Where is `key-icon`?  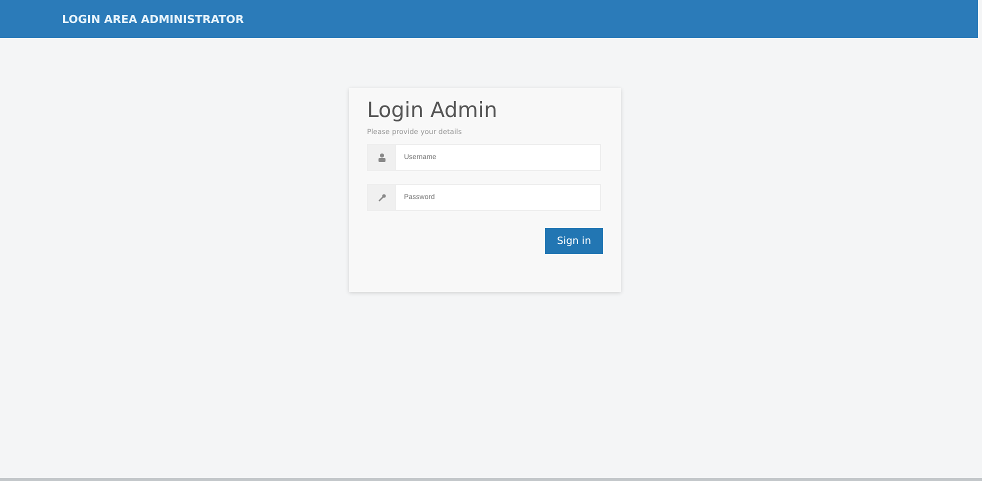 key-icon is located at coordinates (382, 198).